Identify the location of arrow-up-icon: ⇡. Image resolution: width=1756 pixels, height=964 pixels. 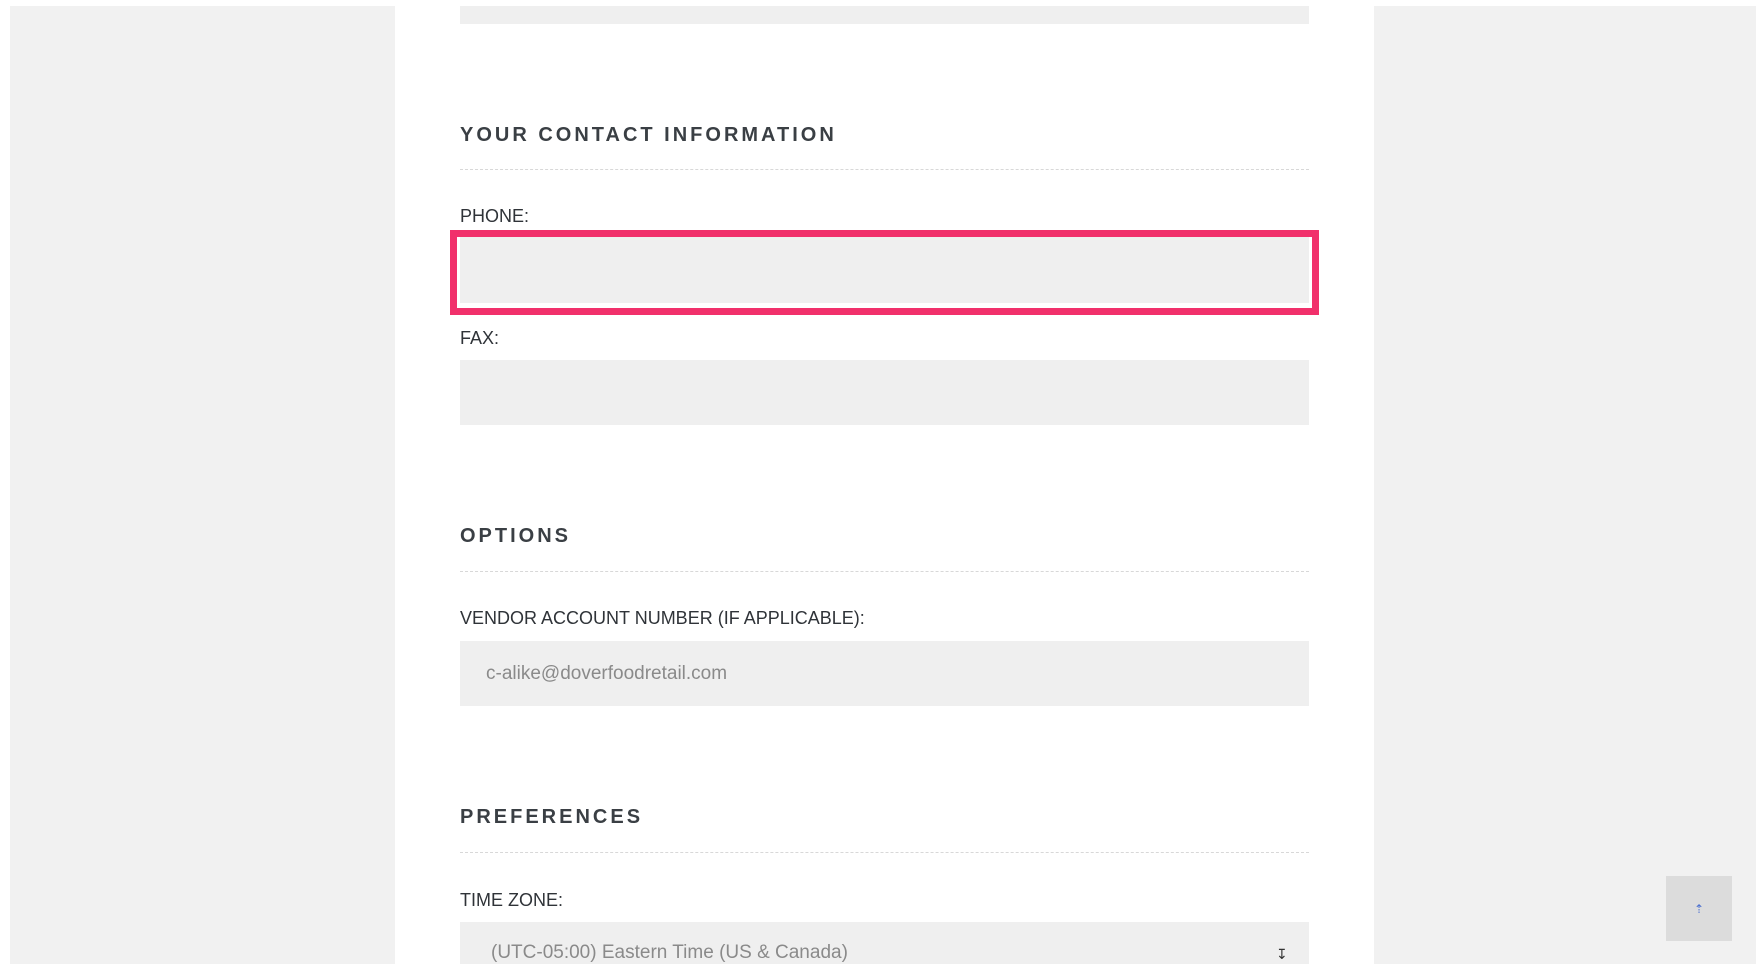
(1699, 908).